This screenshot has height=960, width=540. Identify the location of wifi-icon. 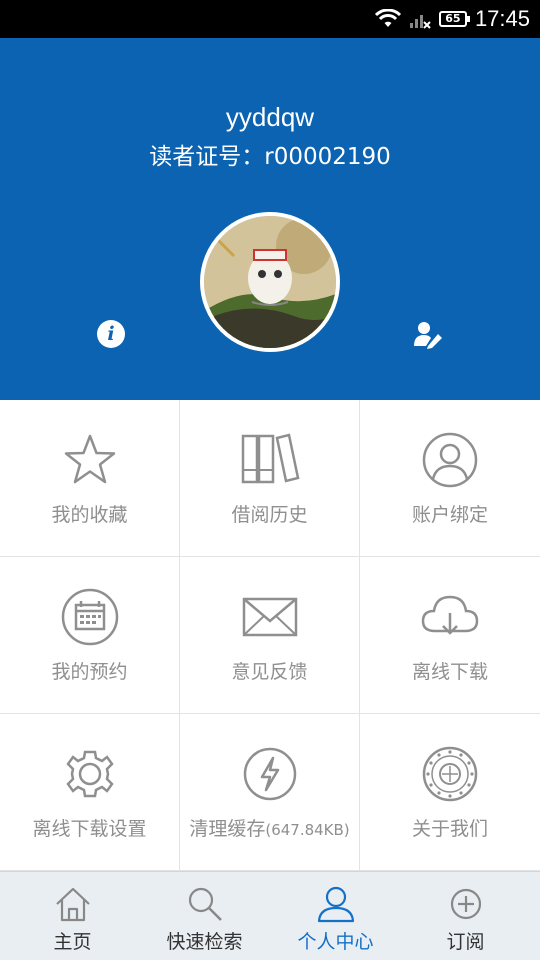
(387, 18).